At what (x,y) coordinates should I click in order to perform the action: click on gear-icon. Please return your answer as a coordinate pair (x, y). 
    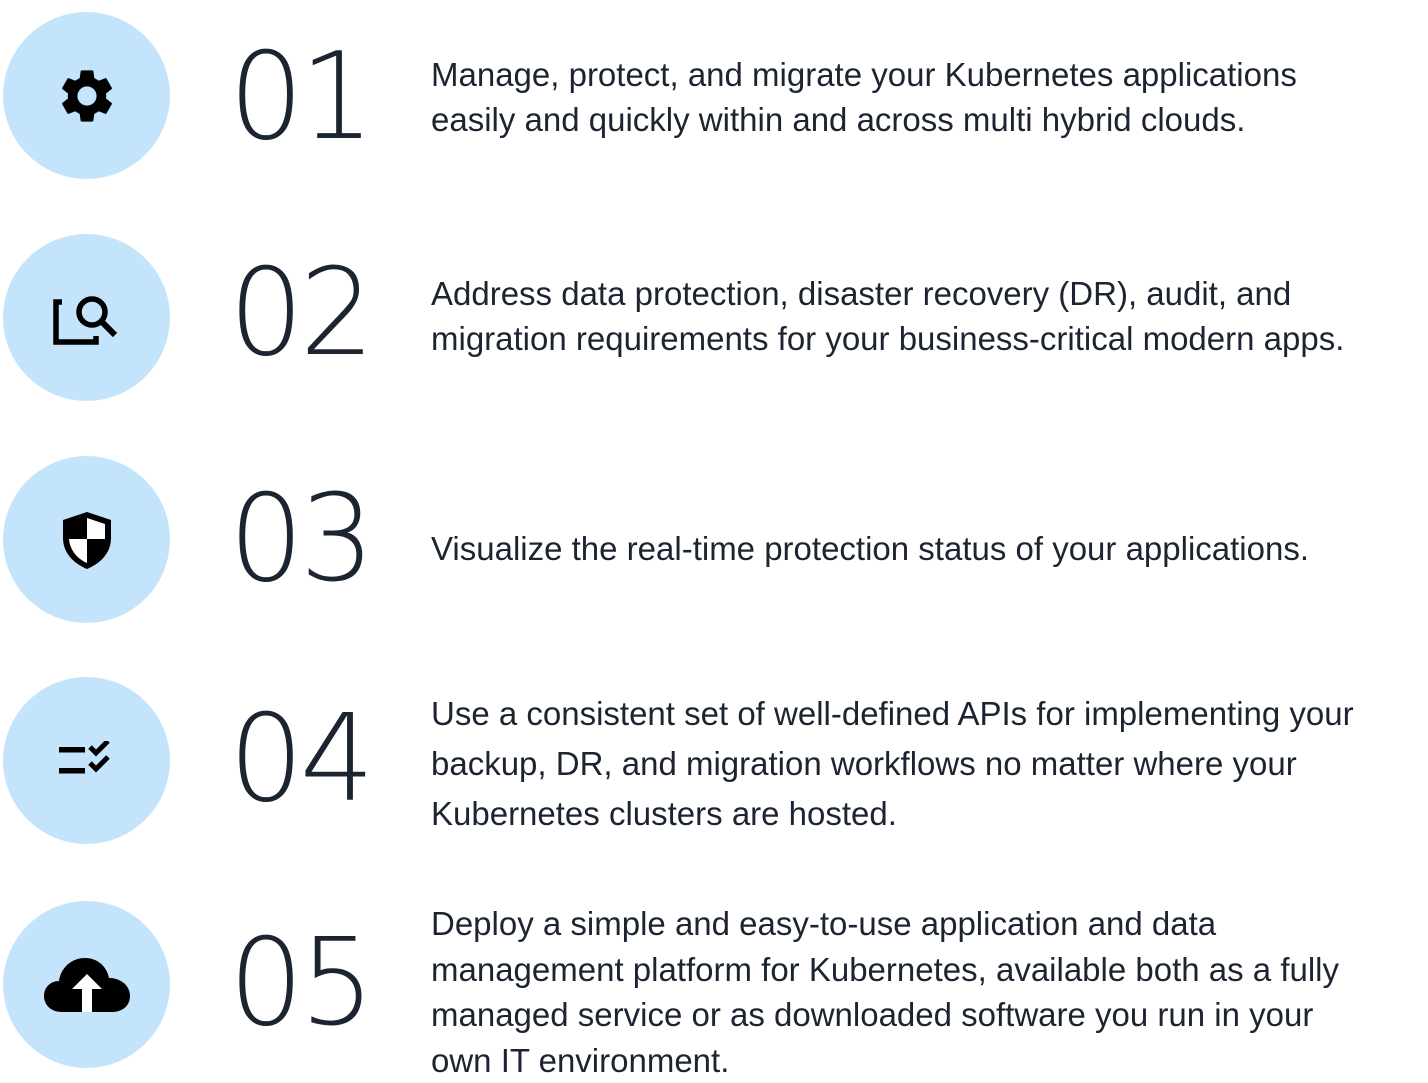
    Looking at the image, I should click on (87, 96).